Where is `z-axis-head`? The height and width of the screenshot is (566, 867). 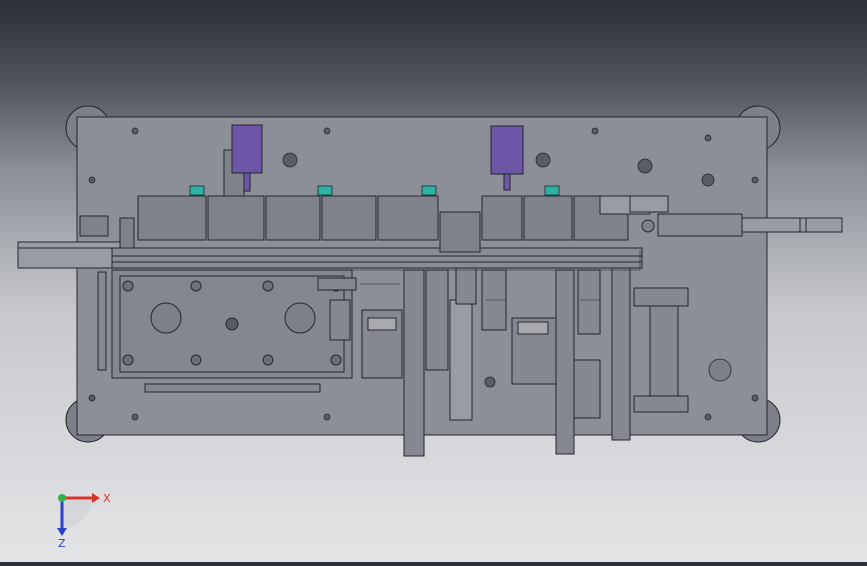
z-axis-head is located at coordinates (62, 532).